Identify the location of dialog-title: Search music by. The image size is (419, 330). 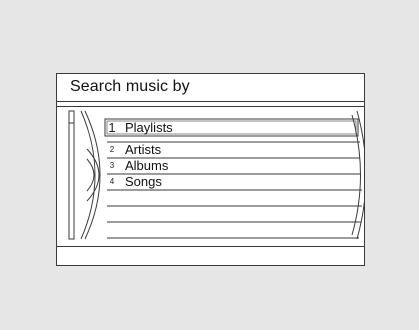
(130, 86).